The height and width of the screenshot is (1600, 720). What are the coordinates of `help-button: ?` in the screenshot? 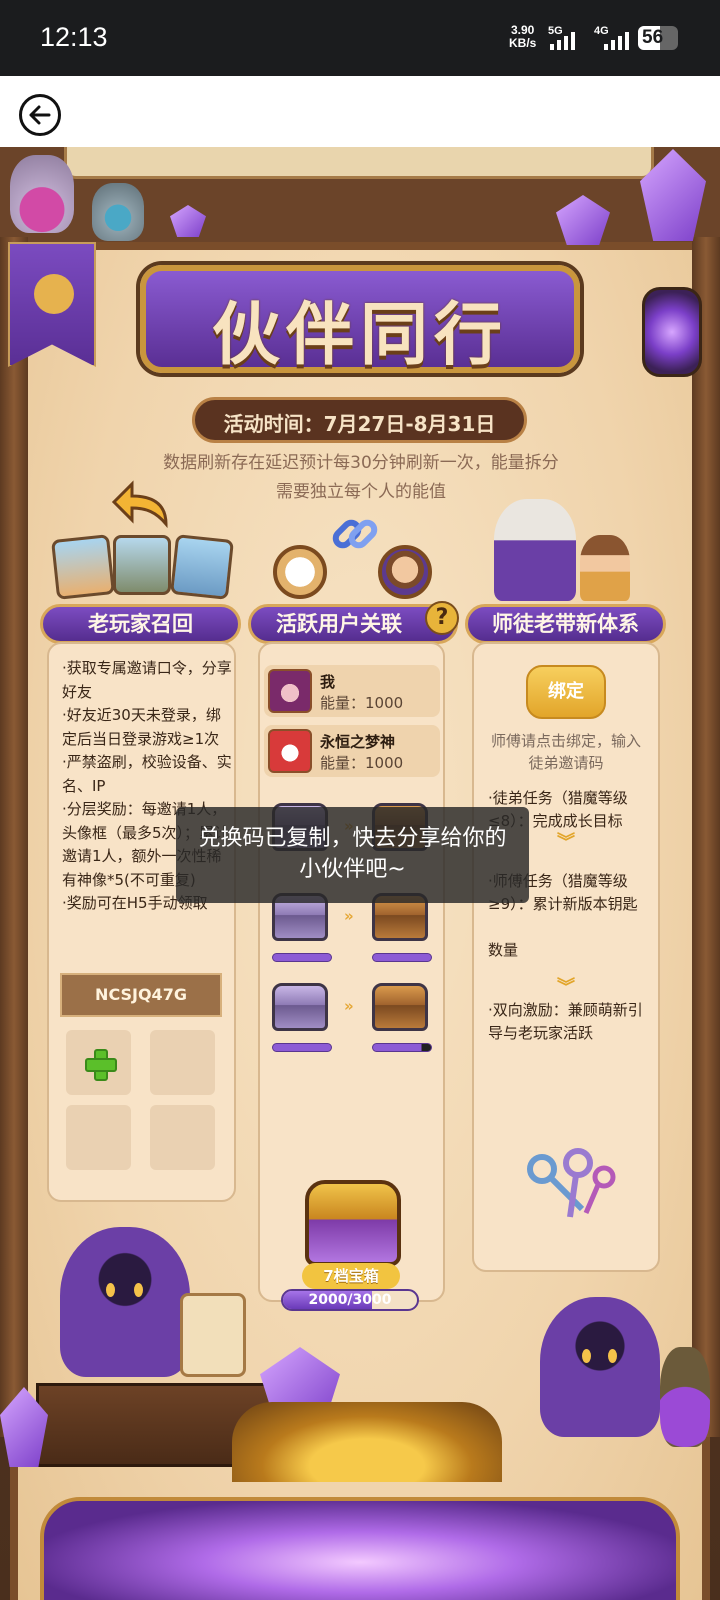 It's located at (442, 618).